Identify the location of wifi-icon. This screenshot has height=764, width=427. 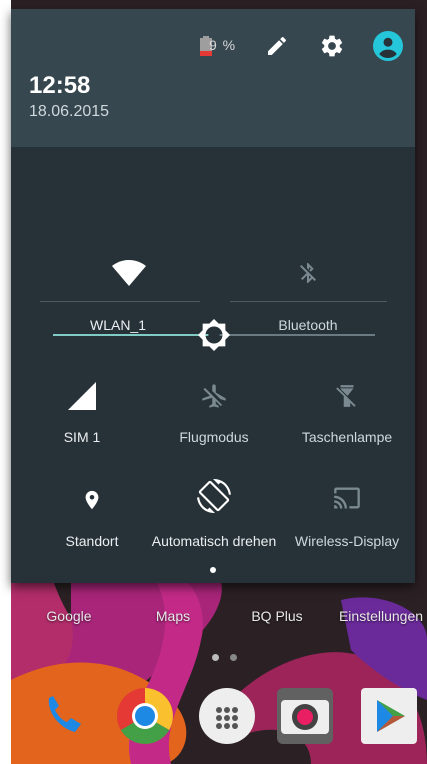
(129, 273).